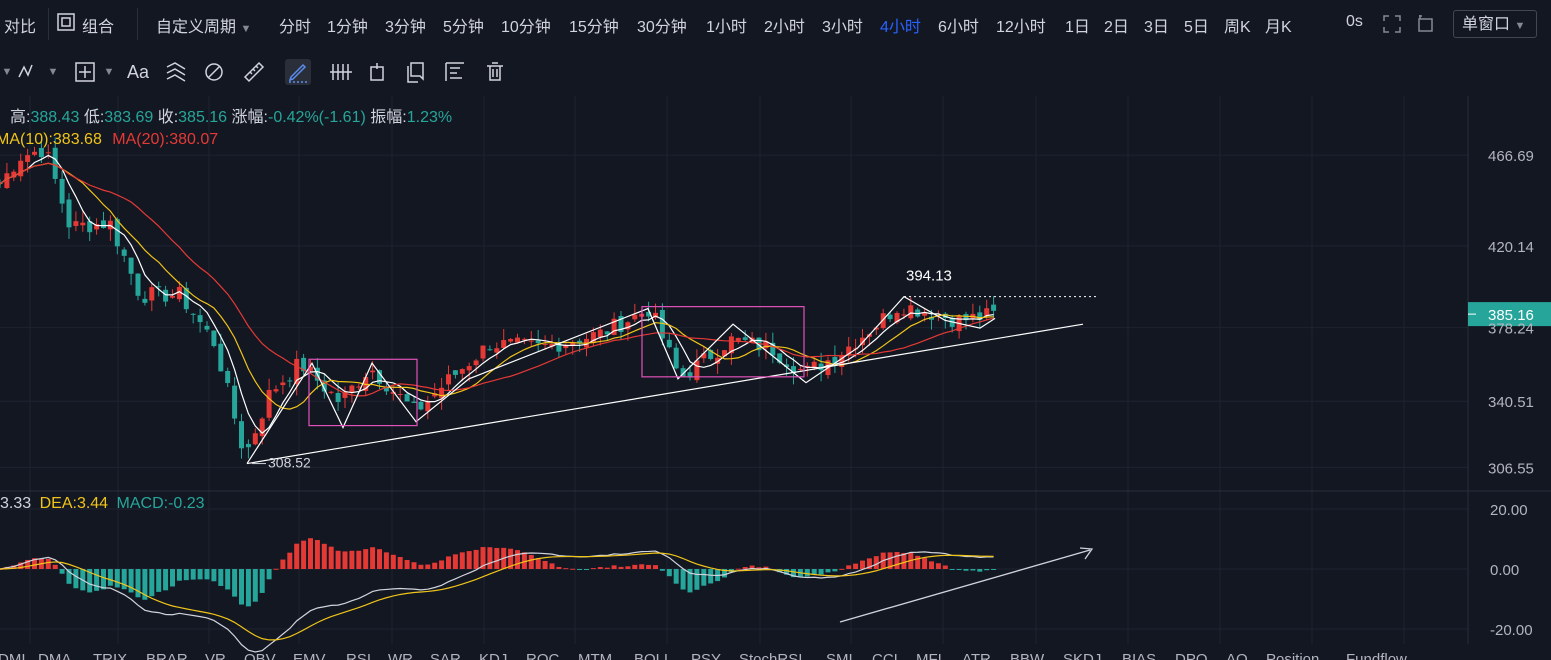 The height and width of the screenshot is (660, 1551). I want to click on copy-tool-icon, so click(416, 72).